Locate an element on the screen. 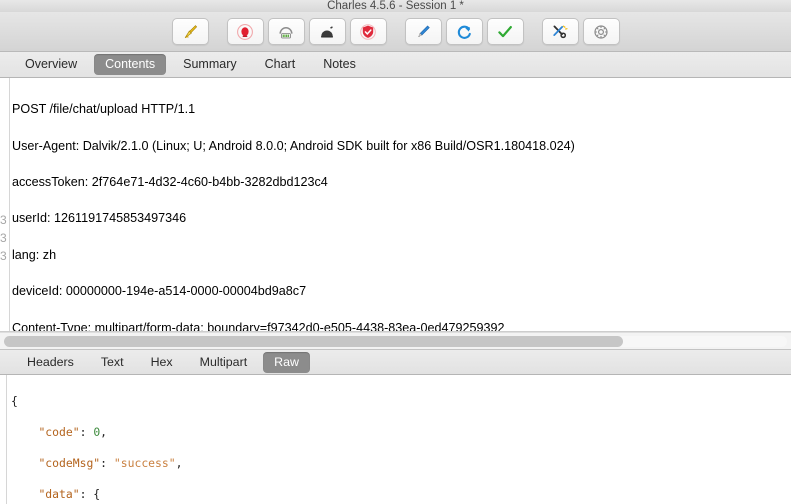  gutter-mark-1: 3 is located at coordinates (3, 220).